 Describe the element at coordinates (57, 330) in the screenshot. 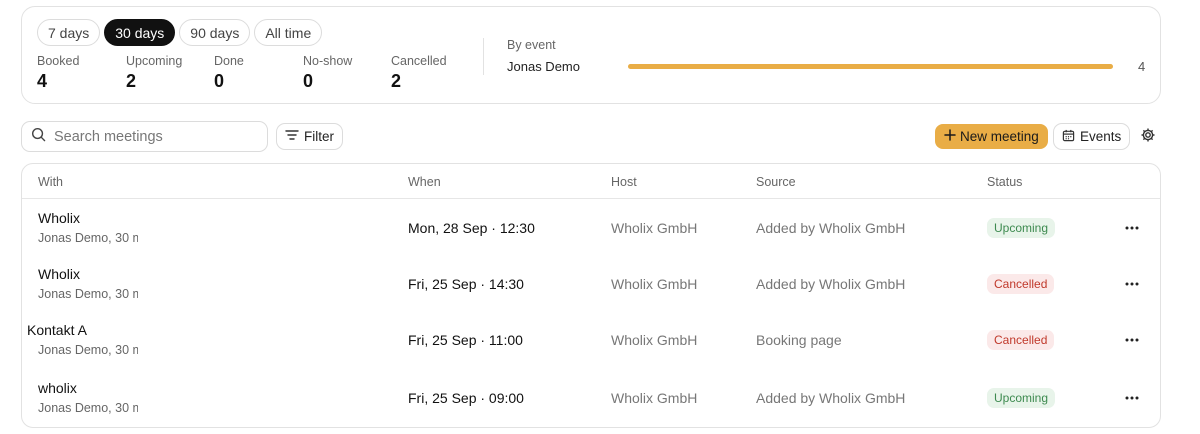

I see `contact-name: Kontakt A` at that location.